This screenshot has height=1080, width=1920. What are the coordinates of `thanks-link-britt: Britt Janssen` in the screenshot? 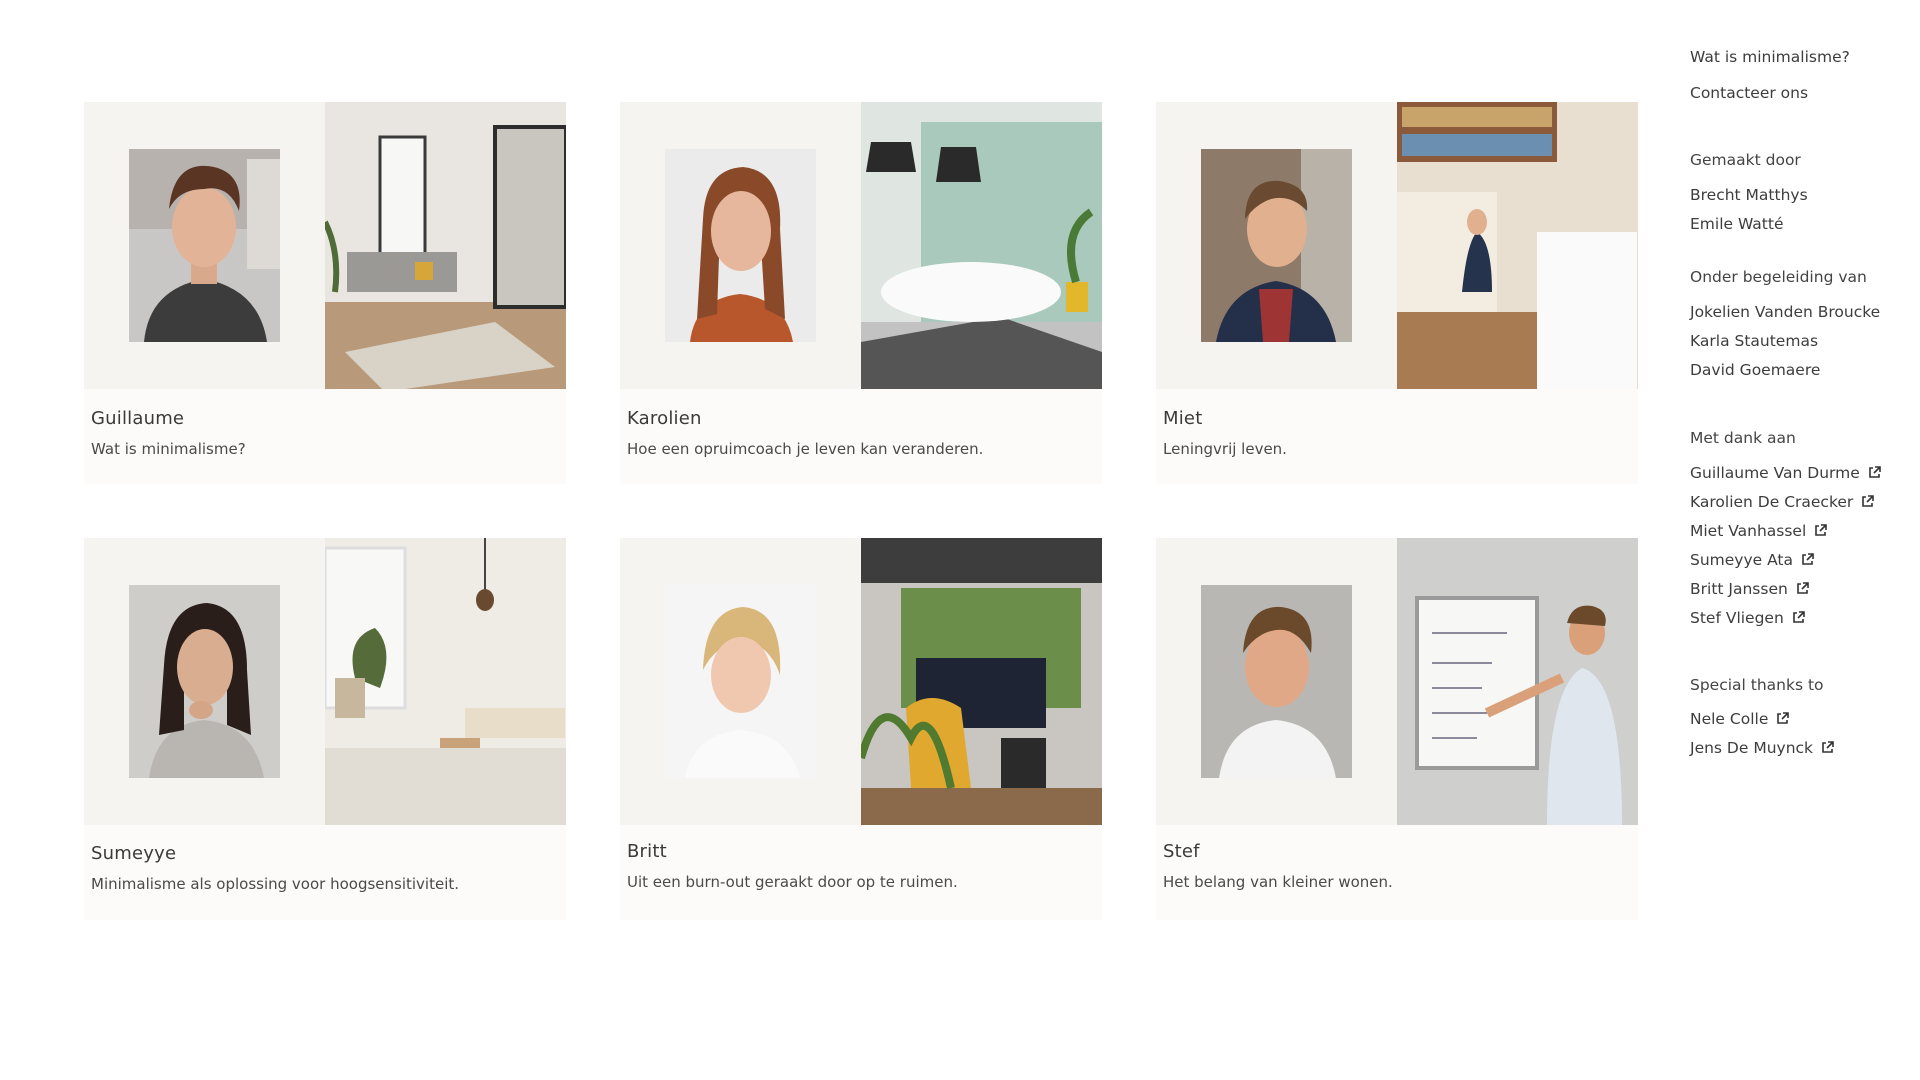 It's located at (1749, 589).